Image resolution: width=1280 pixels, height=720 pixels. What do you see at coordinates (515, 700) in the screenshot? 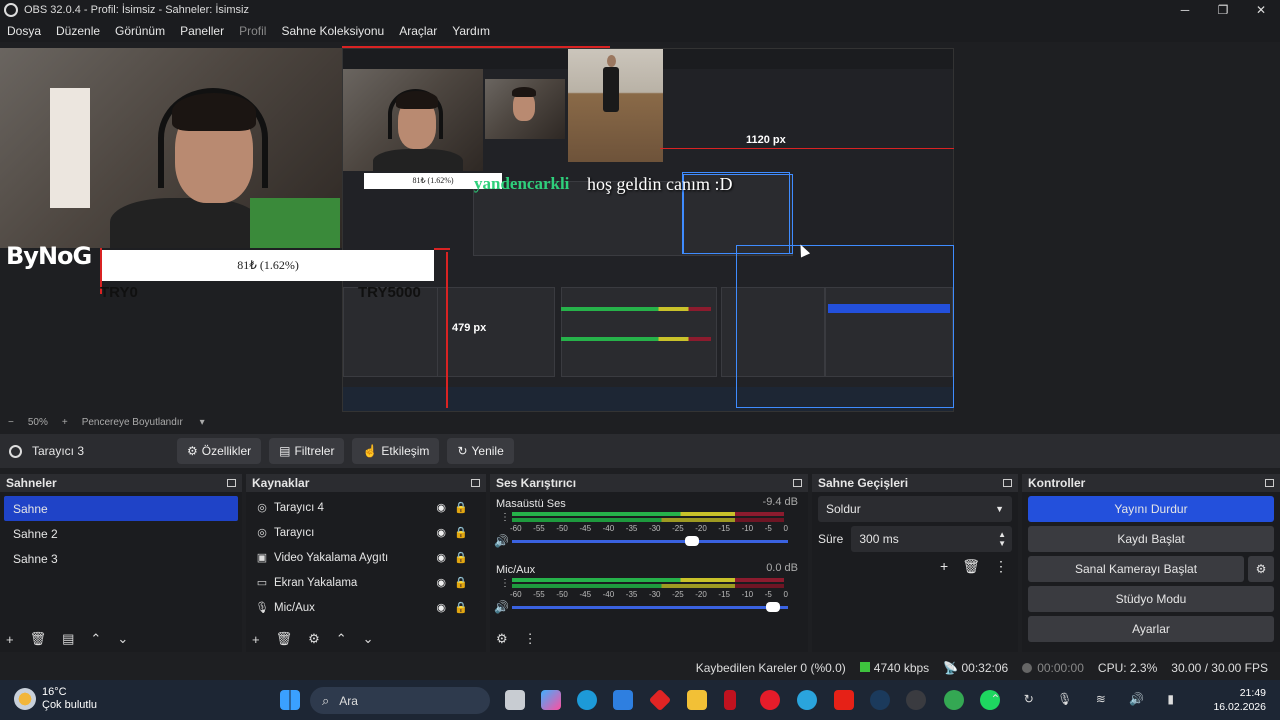
I see `task-view-icon` at bounding box center [515, 700].